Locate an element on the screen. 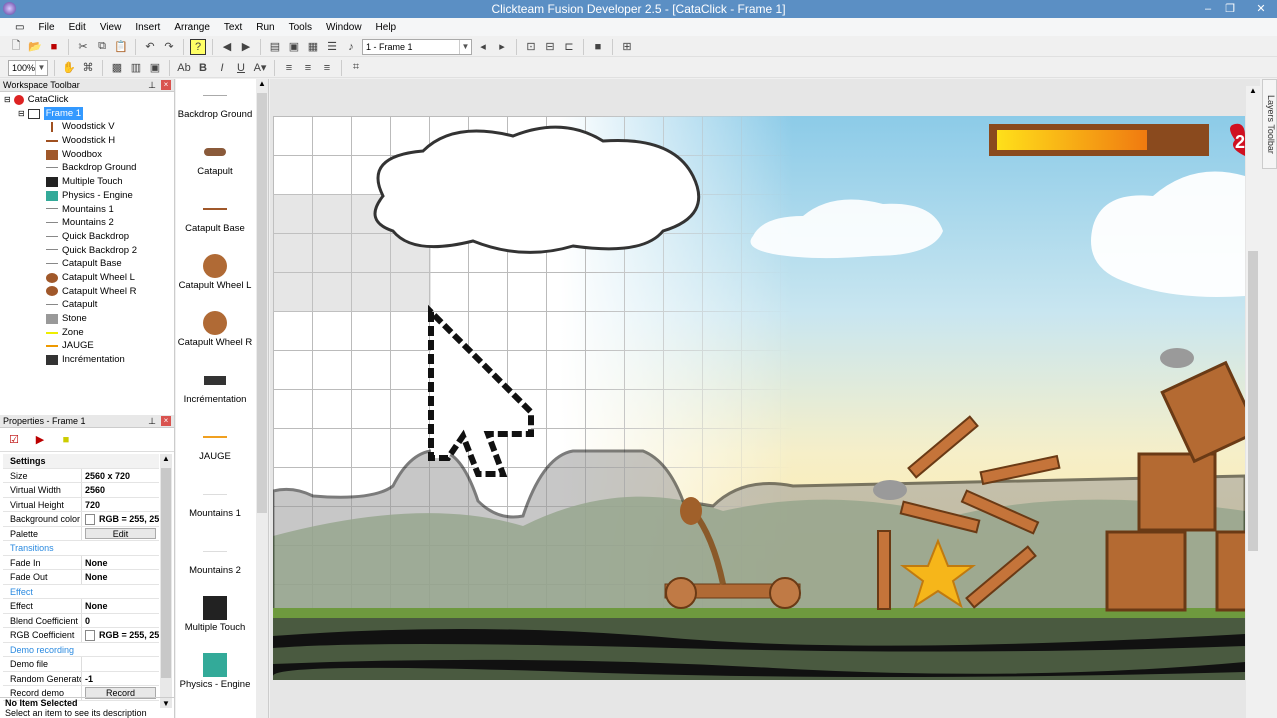  prop-value: 0 is located at coordinates (120, 621).